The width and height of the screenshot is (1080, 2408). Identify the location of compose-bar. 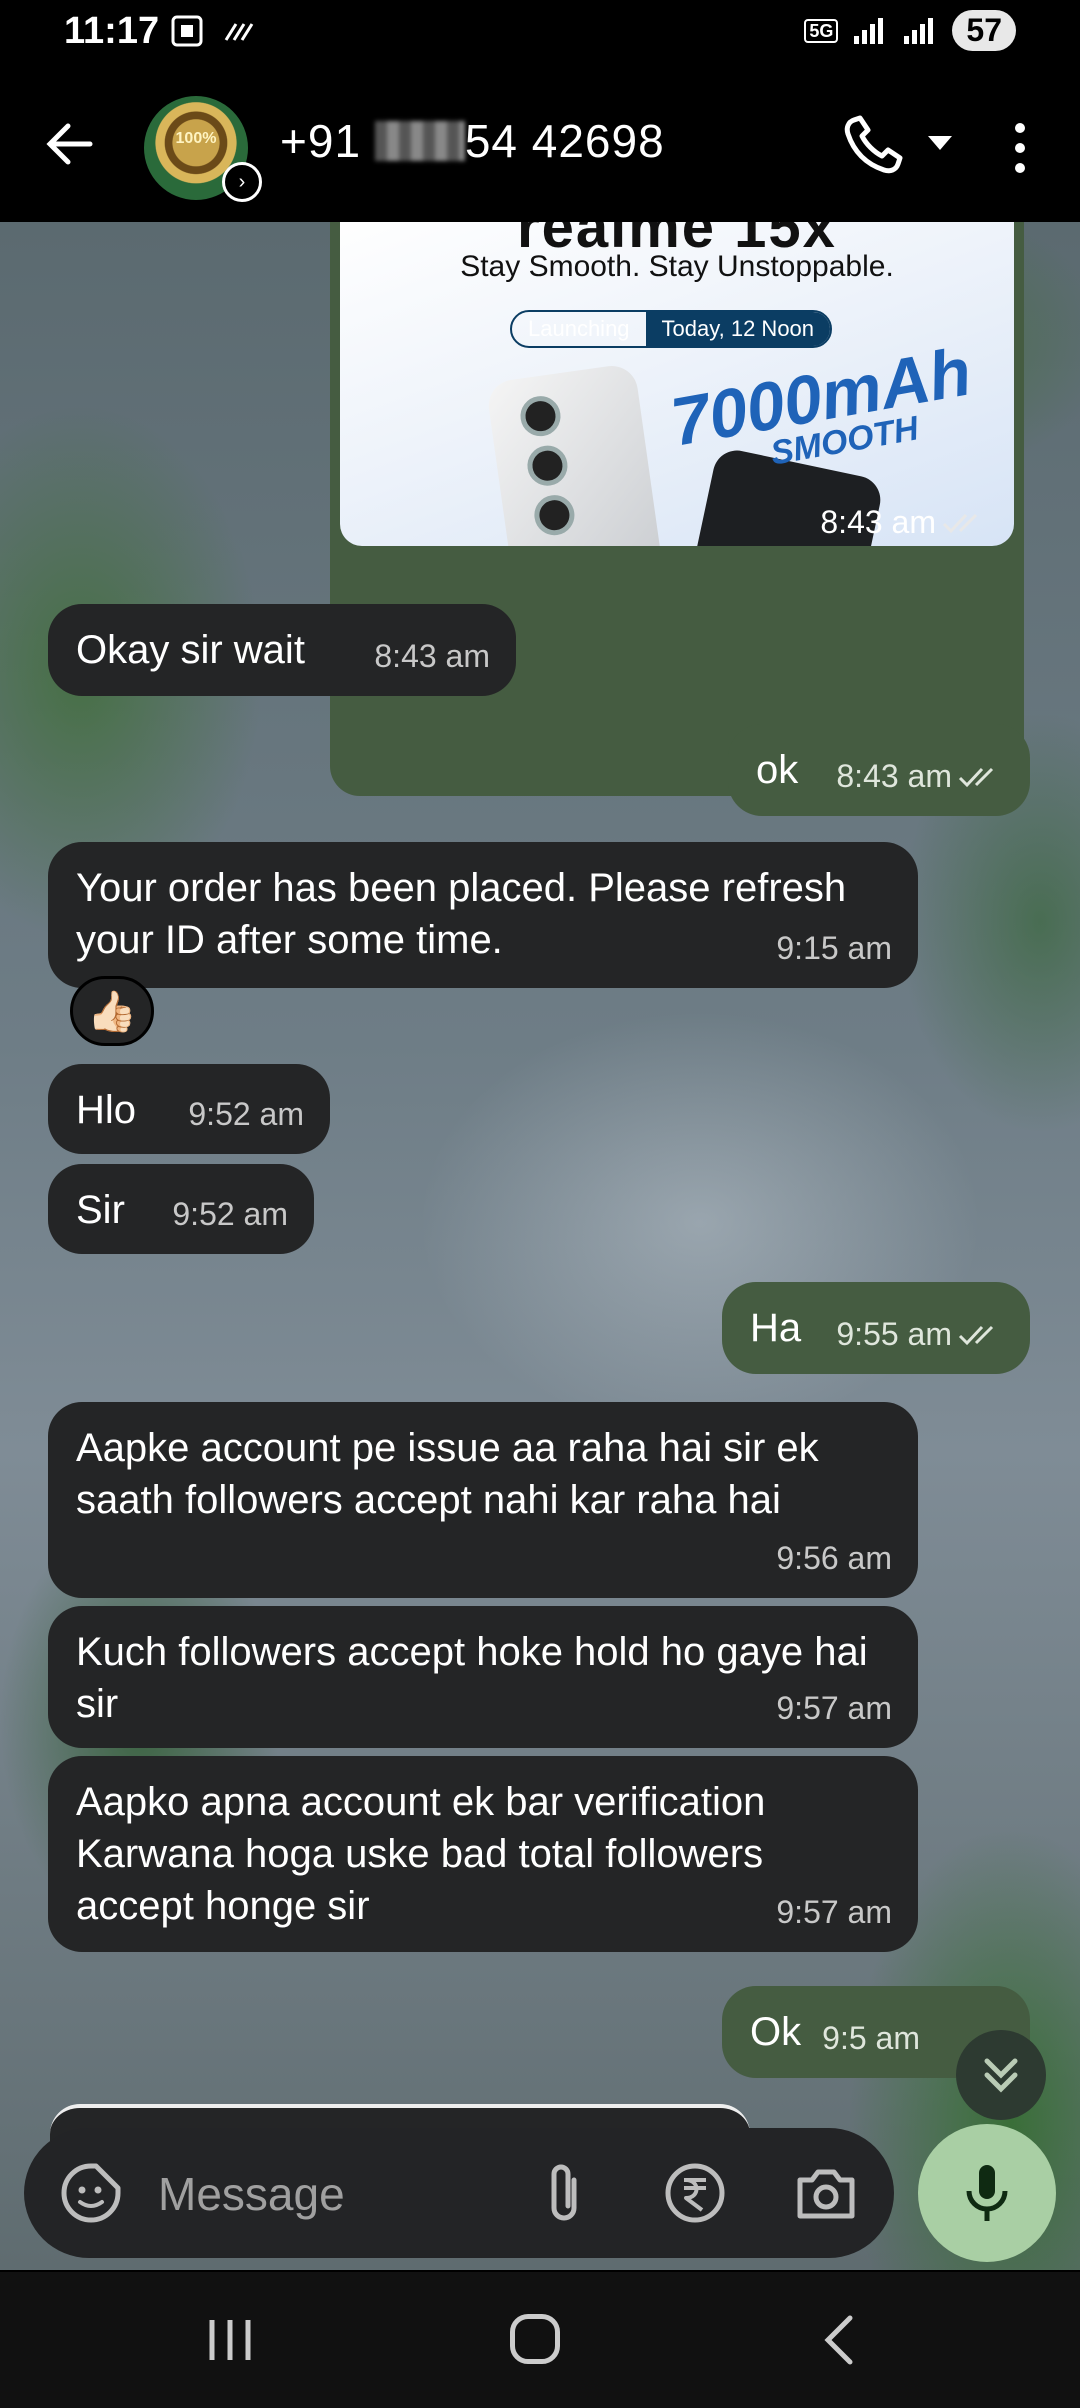
(459, 2193).